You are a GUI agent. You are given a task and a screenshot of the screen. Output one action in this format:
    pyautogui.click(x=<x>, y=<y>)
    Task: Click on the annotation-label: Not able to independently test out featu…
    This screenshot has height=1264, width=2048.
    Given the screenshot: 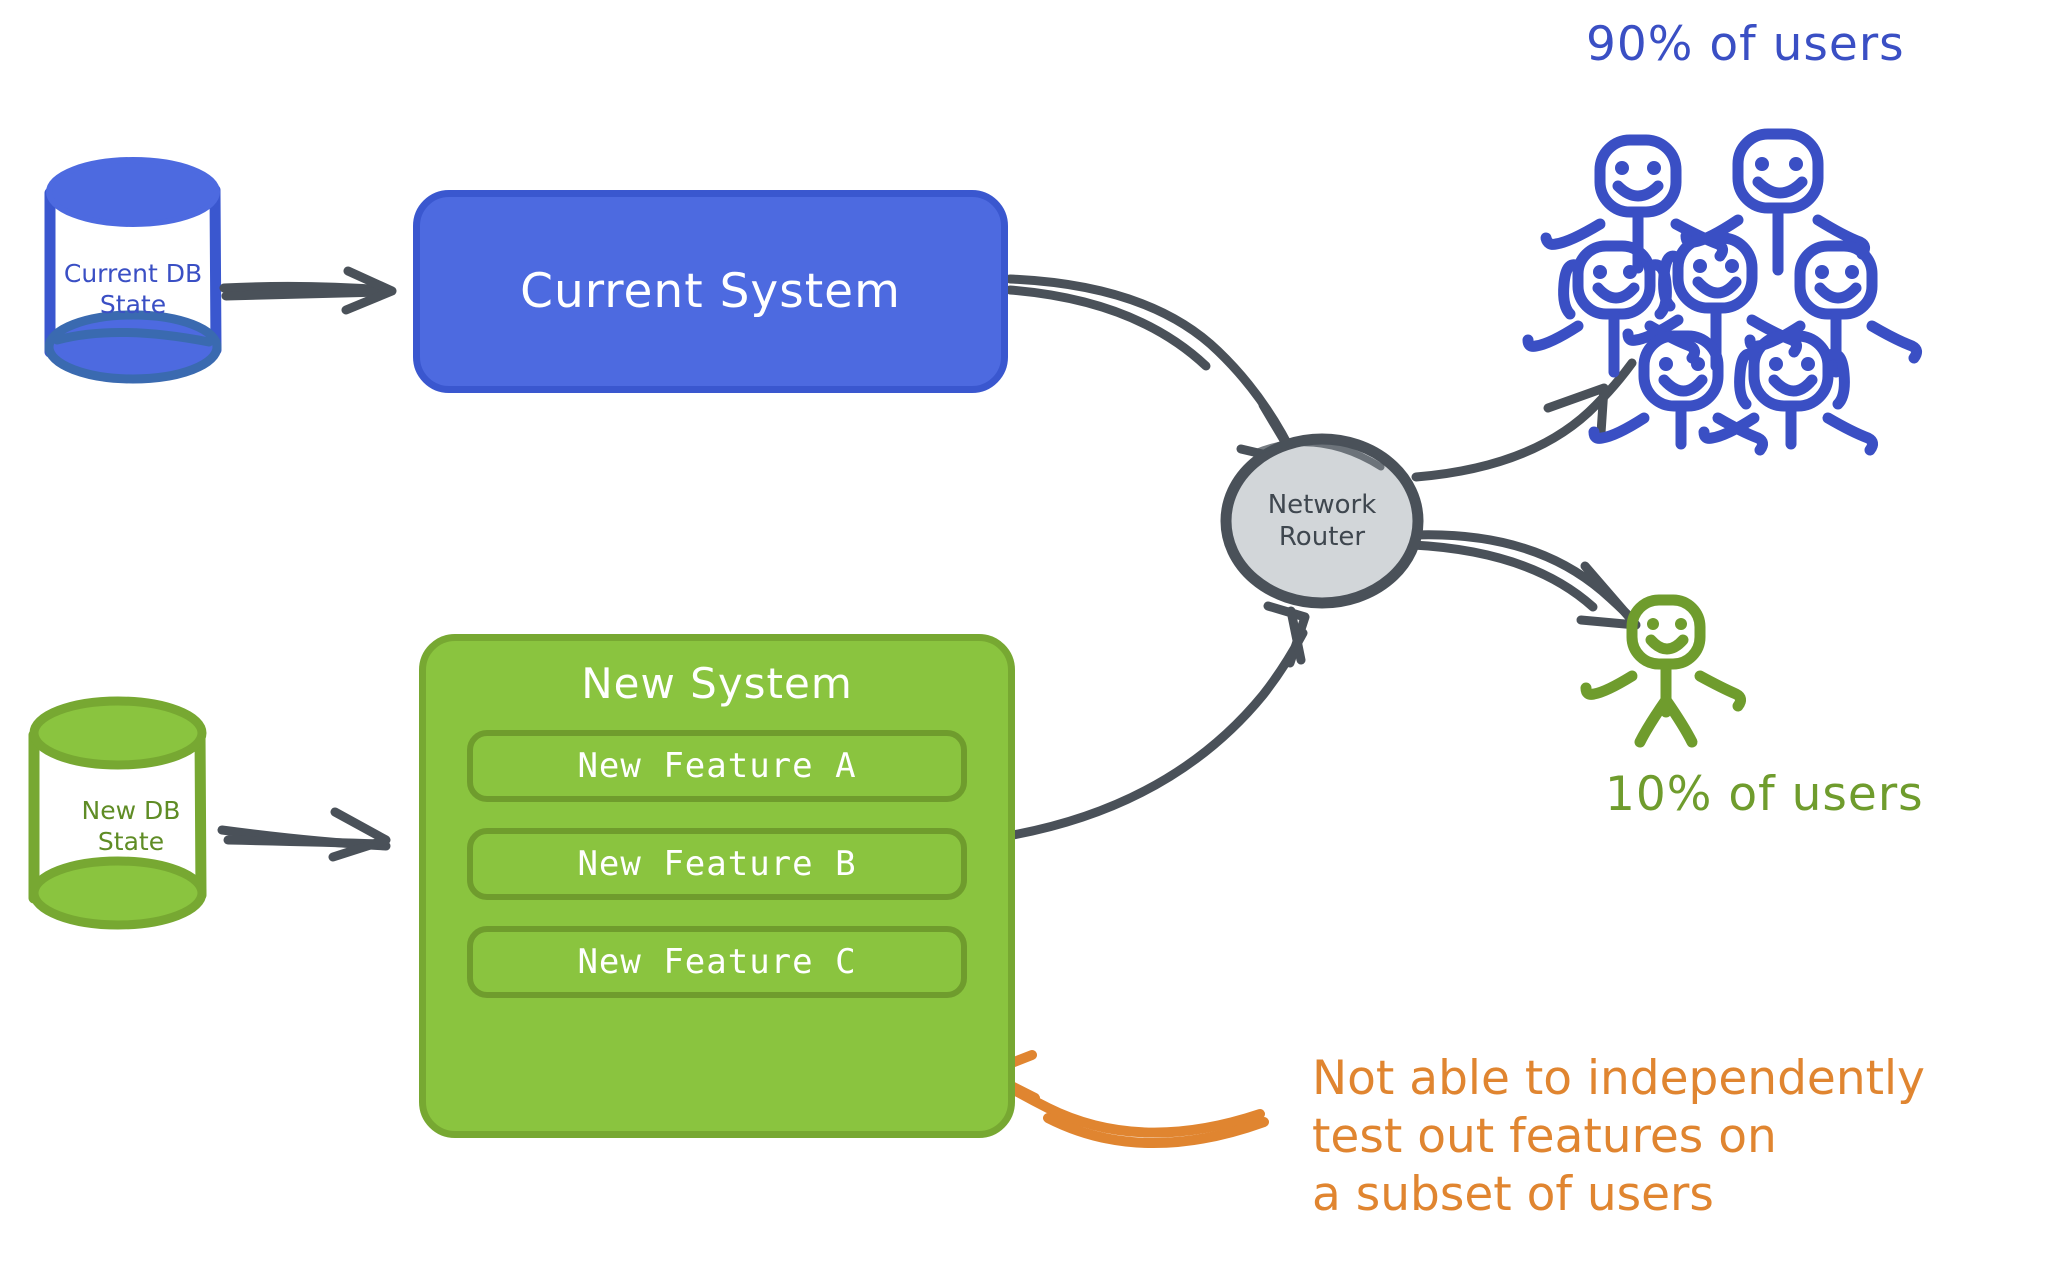 What is the action you would take?
    pyautogui.click(x=1618, y=1136)
    